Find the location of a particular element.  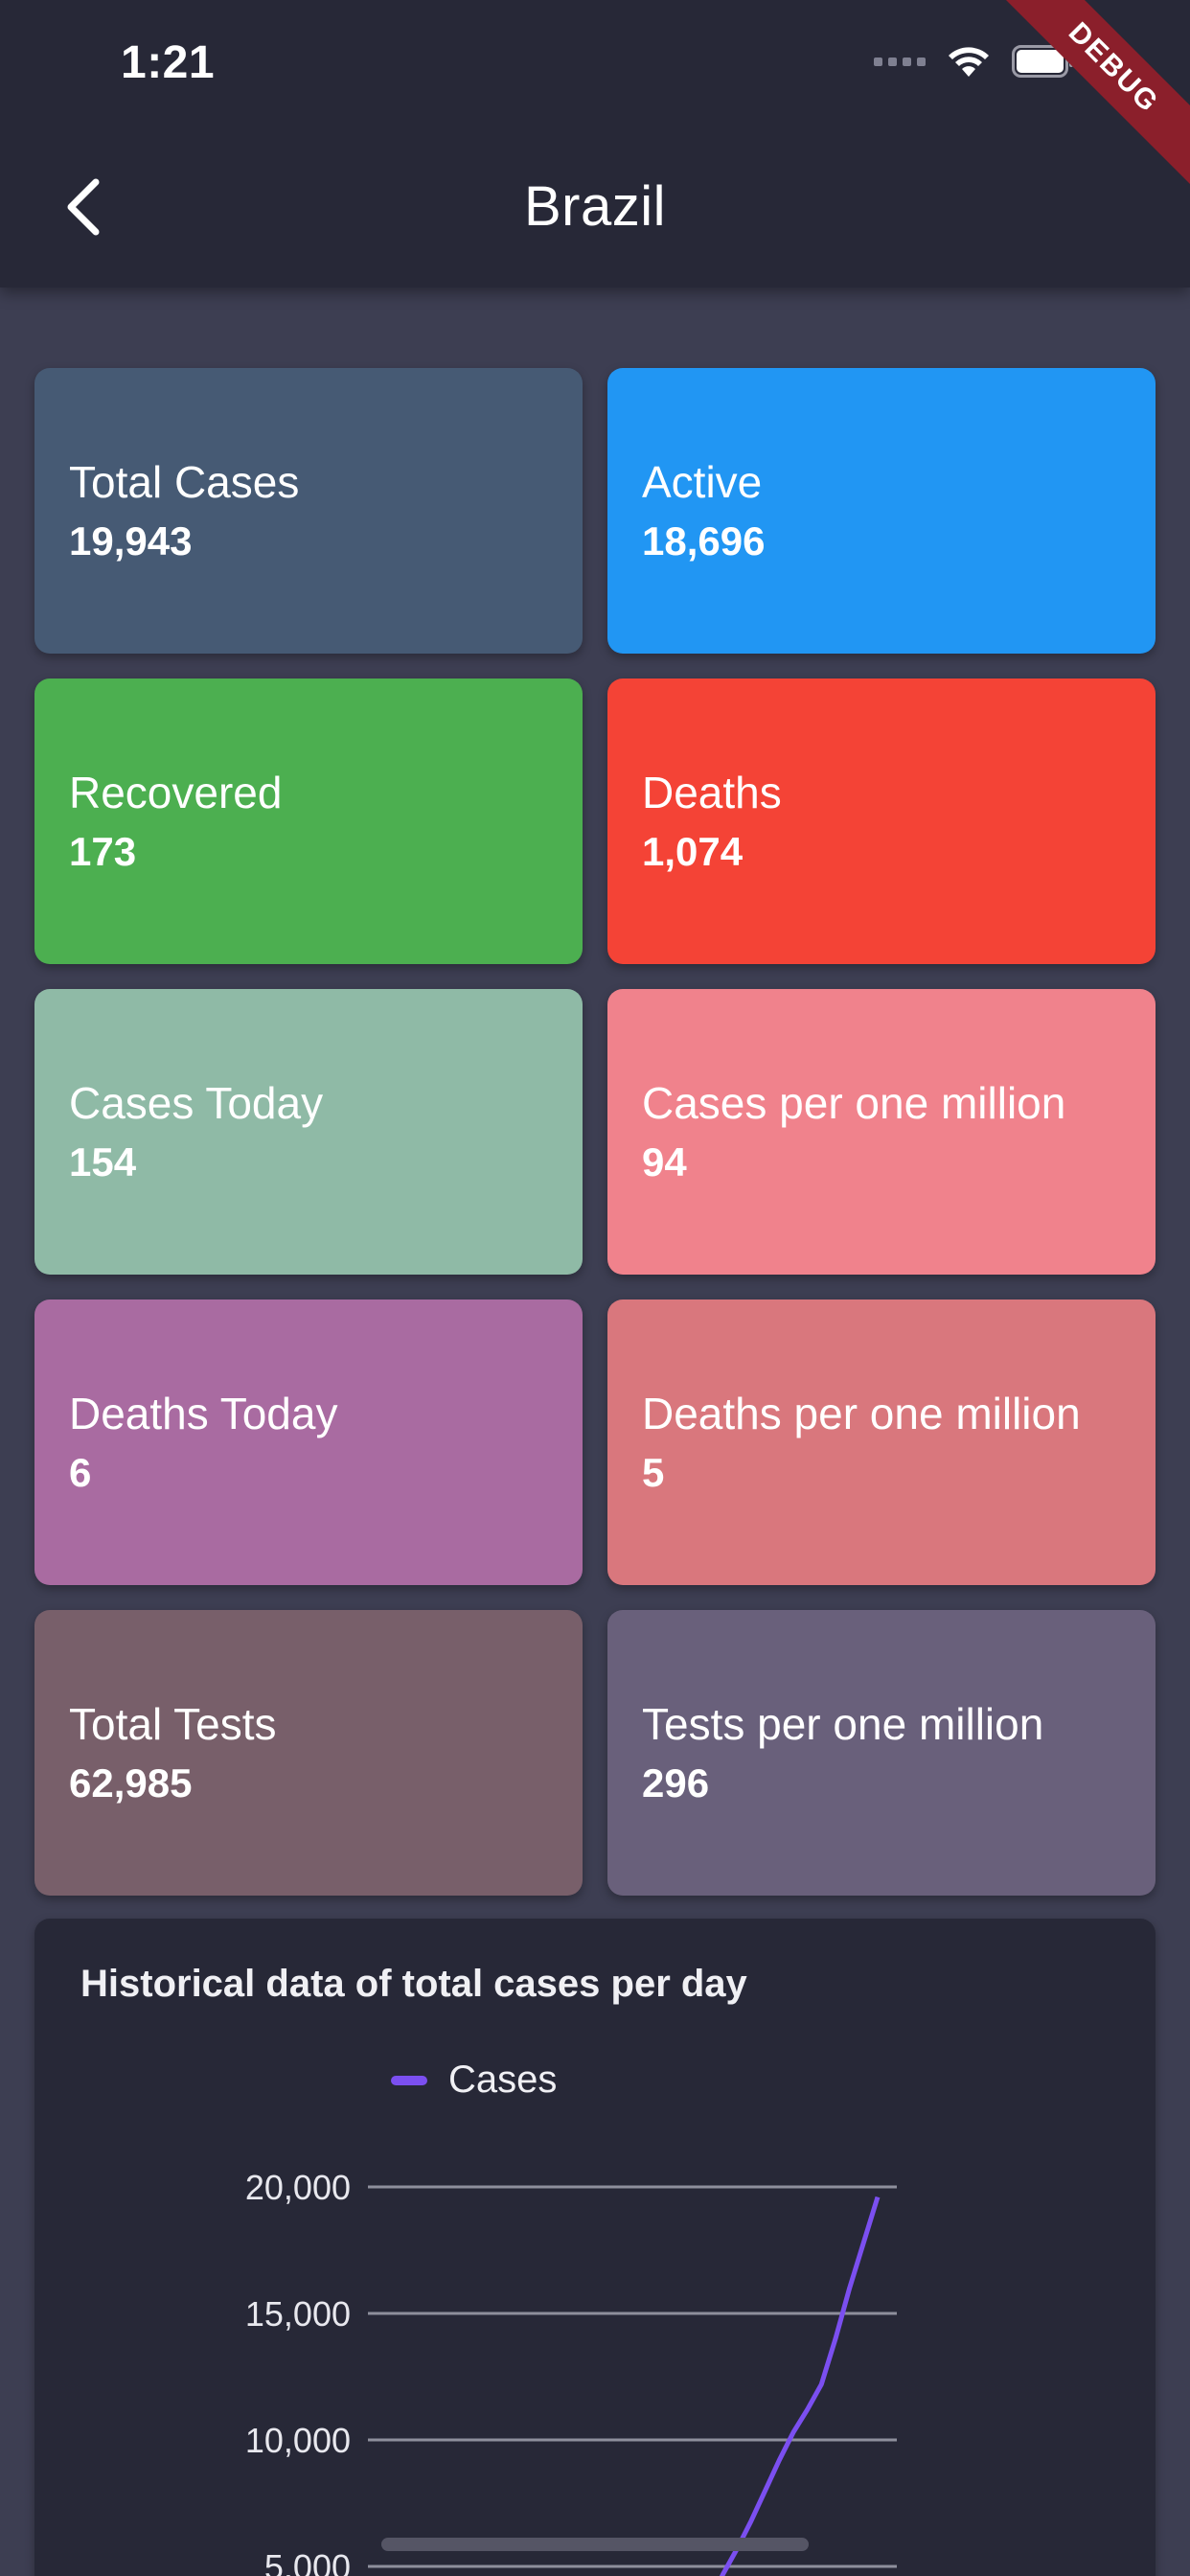

wifi-icon is located at coordinates (969, 62).